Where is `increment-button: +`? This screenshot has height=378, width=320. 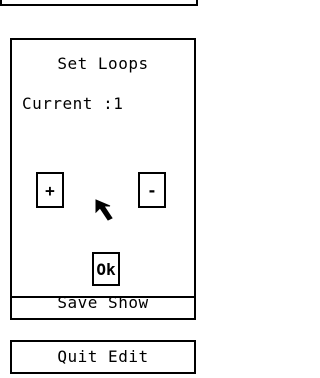
increment-button: + is located at coordinates (50, 190).